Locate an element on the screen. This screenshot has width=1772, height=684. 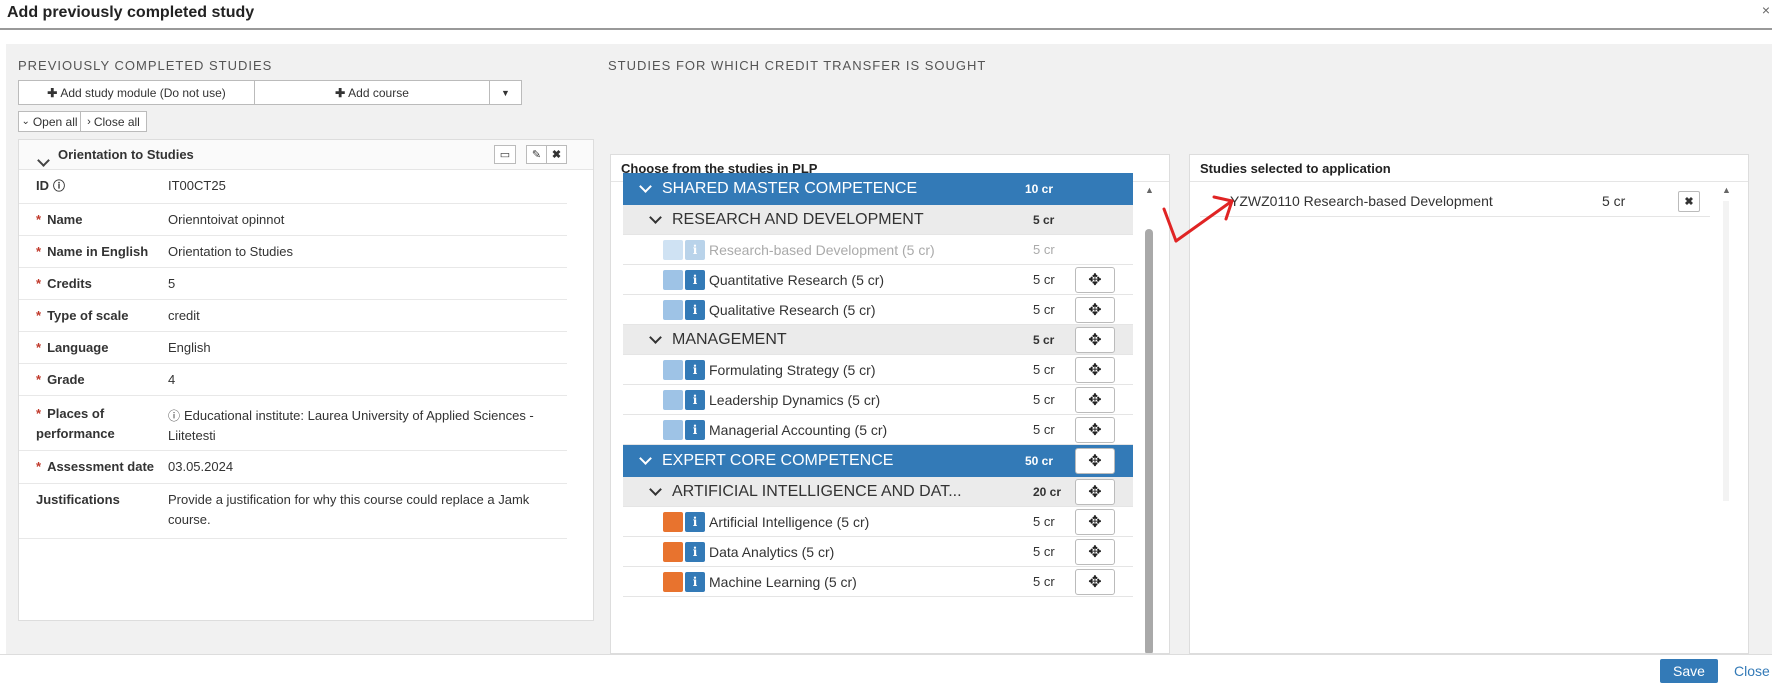
save-button: Save is located at coordinates (1689, 671).